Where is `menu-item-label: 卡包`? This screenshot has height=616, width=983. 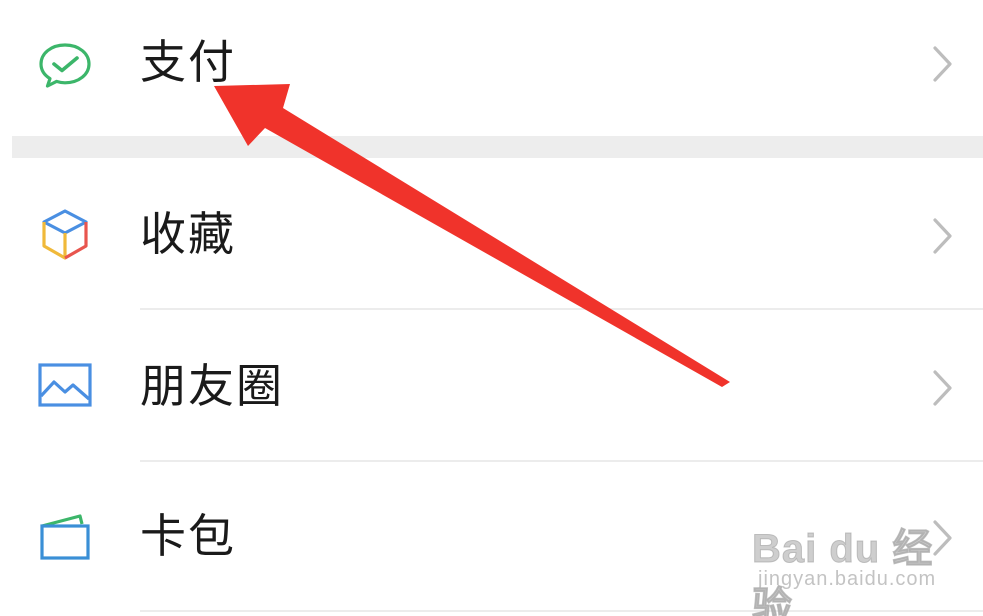
menu-item-label: 卡包 is located at coordinates (188, 536).